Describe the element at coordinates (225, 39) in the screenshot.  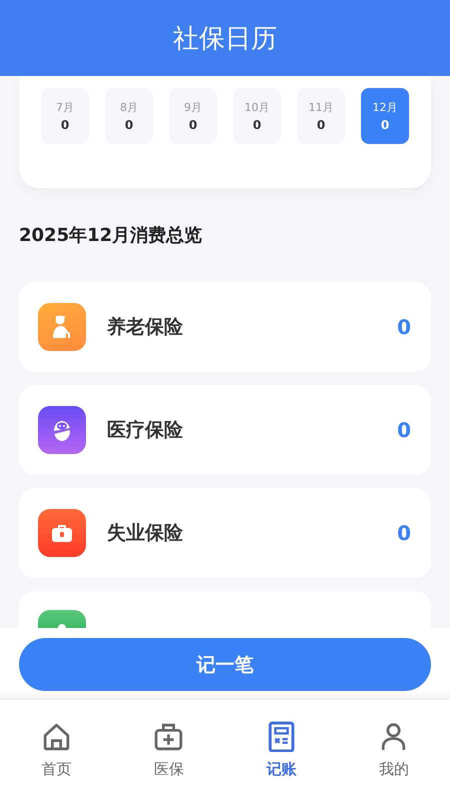
I see `page-title: 社保日历` at that location.